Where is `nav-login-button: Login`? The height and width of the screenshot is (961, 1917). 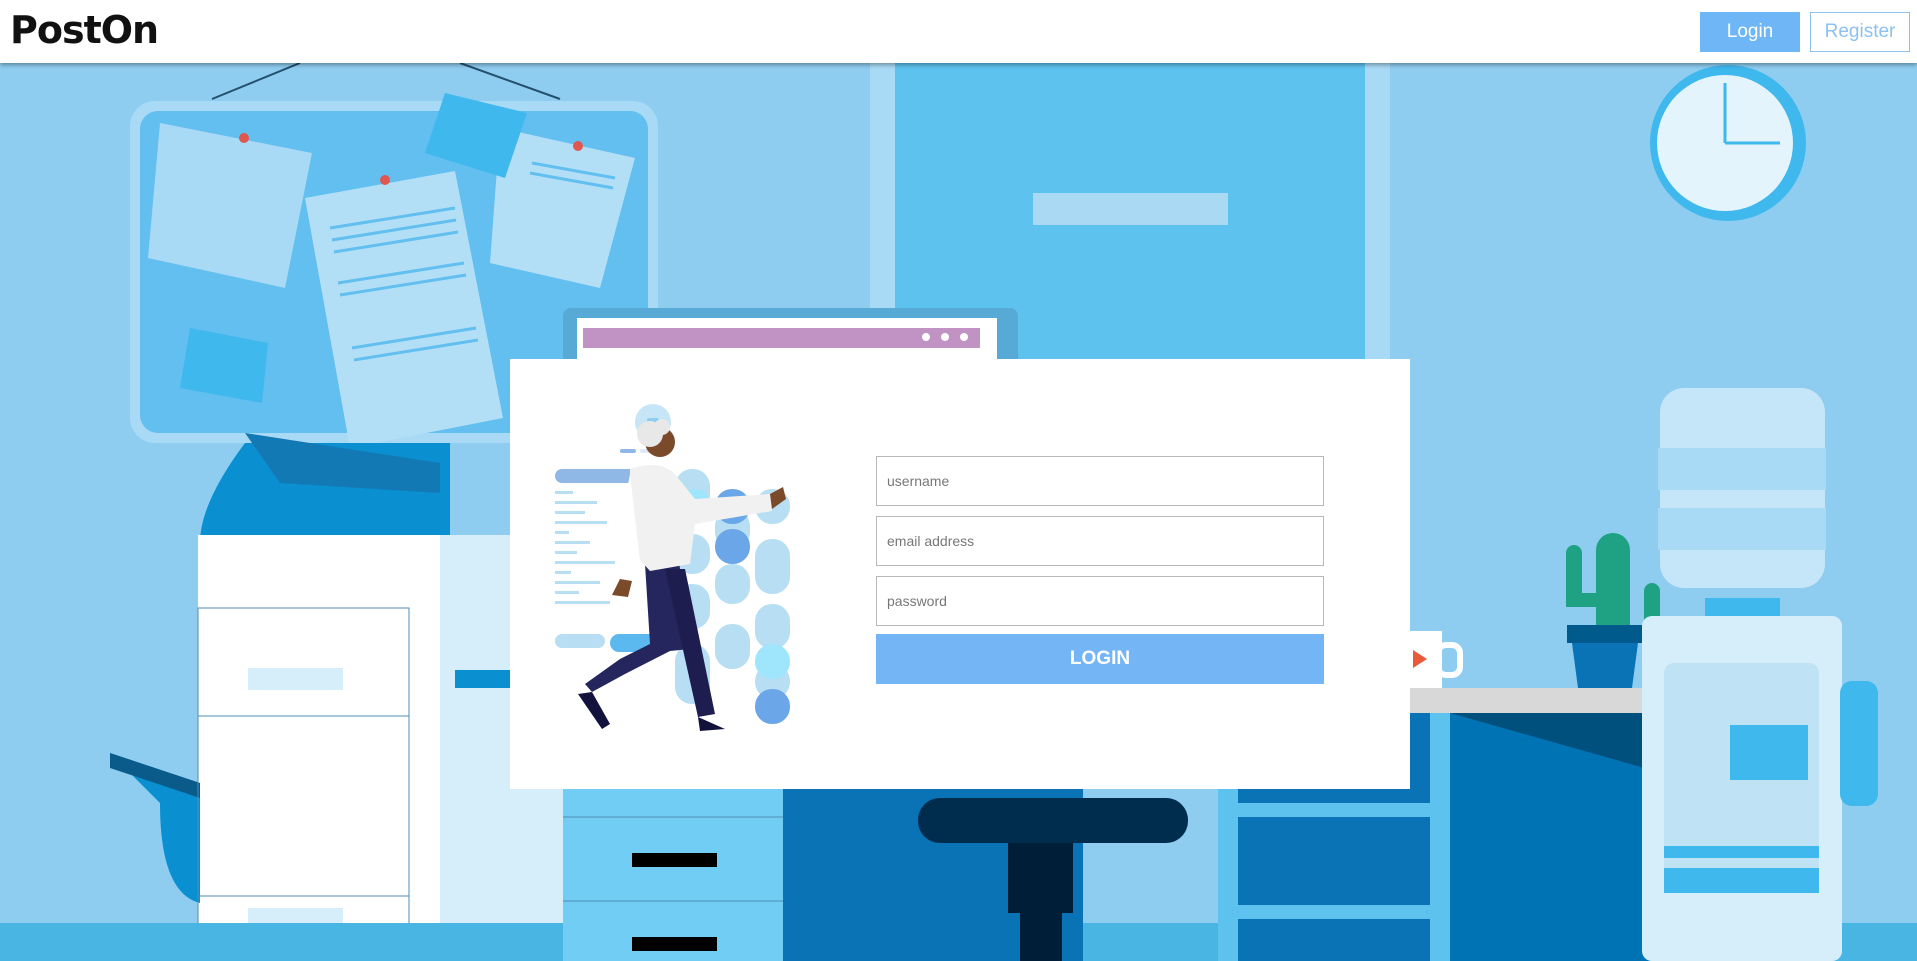
nav-login-button: Login is located at coordinates (1750, 32).